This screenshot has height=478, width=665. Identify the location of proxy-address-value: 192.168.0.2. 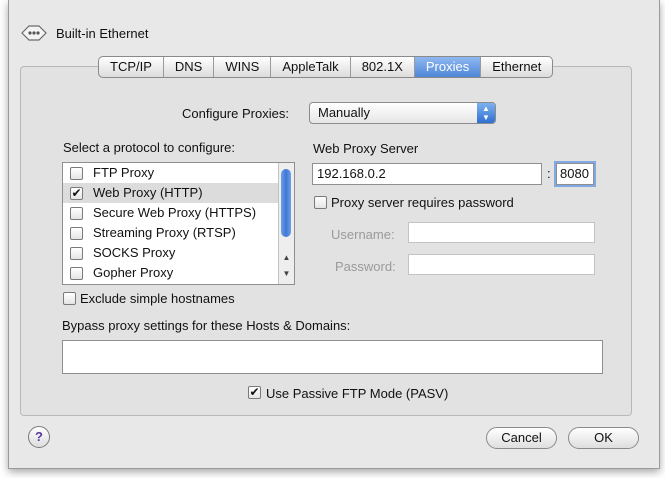
(351, 173).